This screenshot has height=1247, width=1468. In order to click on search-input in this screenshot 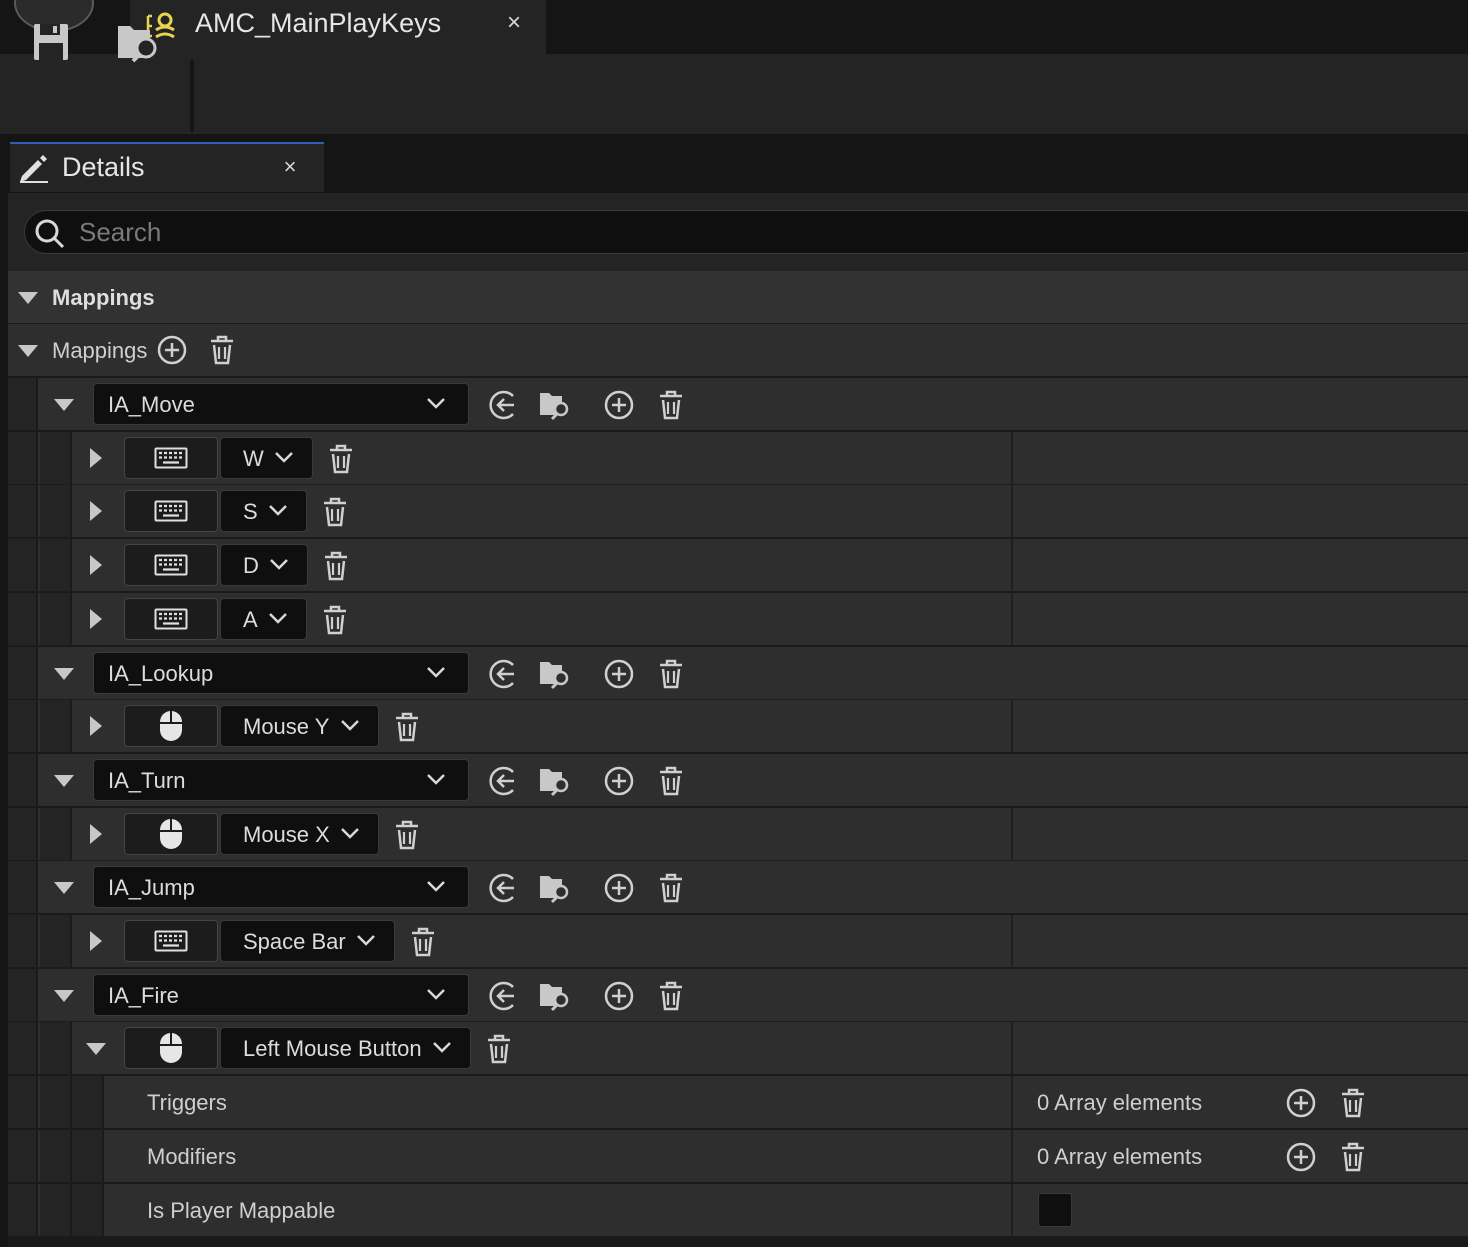, I will do `click(769, 232)`.